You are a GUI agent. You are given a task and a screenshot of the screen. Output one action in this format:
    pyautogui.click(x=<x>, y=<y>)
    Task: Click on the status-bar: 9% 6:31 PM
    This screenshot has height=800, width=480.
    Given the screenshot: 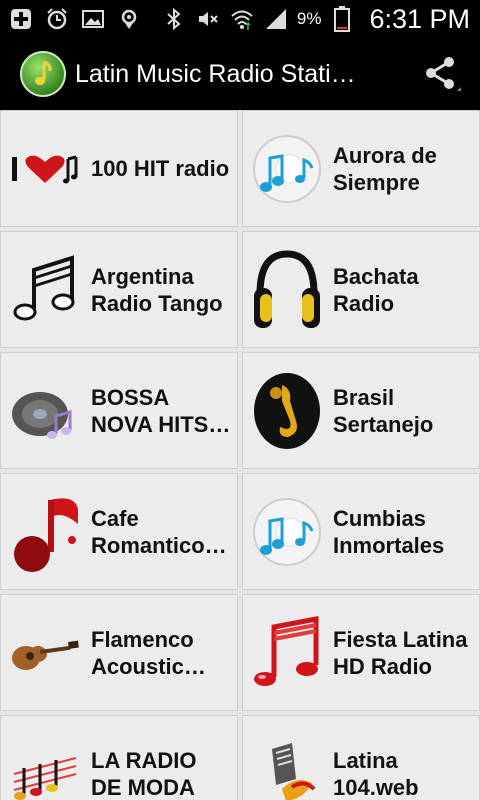 What is the action you would take?
    pyautogui.click(x=240, y=19)
    